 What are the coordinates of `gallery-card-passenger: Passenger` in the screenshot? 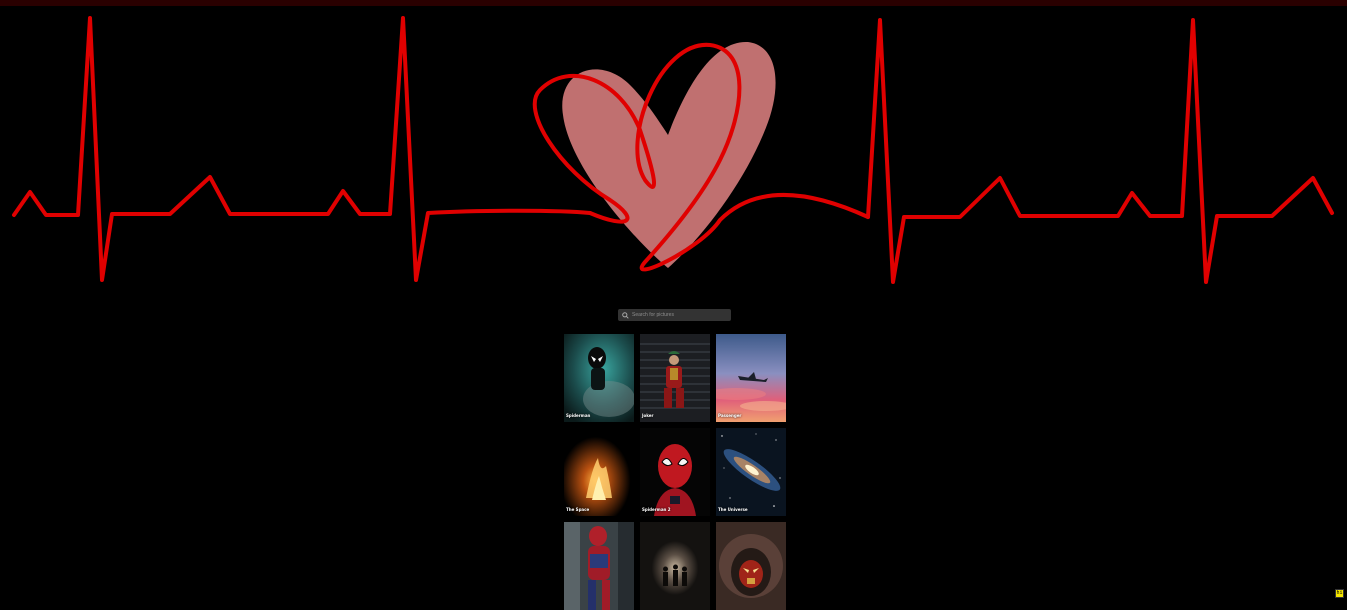 It's located at (751, 378).